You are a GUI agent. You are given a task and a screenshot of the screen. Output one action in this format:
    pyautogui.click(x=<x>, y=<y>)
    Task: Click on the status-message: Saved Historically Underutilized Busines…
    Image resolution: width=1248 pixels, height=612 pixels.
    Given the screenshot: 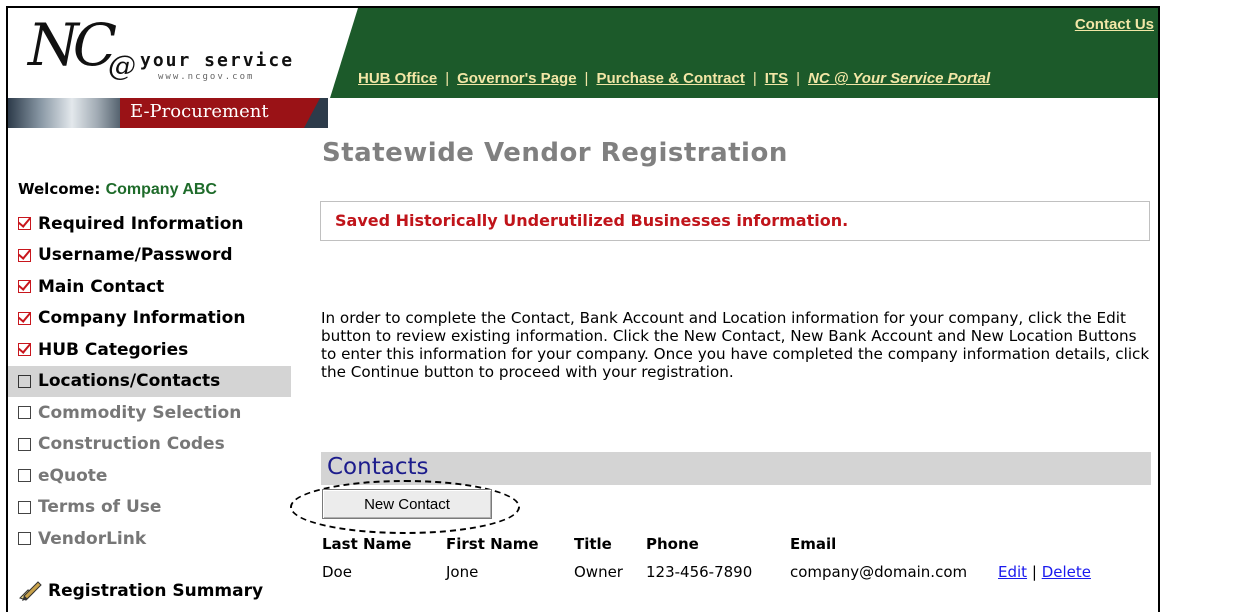 What is the action you would take?
    pyautogui.click(x=592, y=220)
    